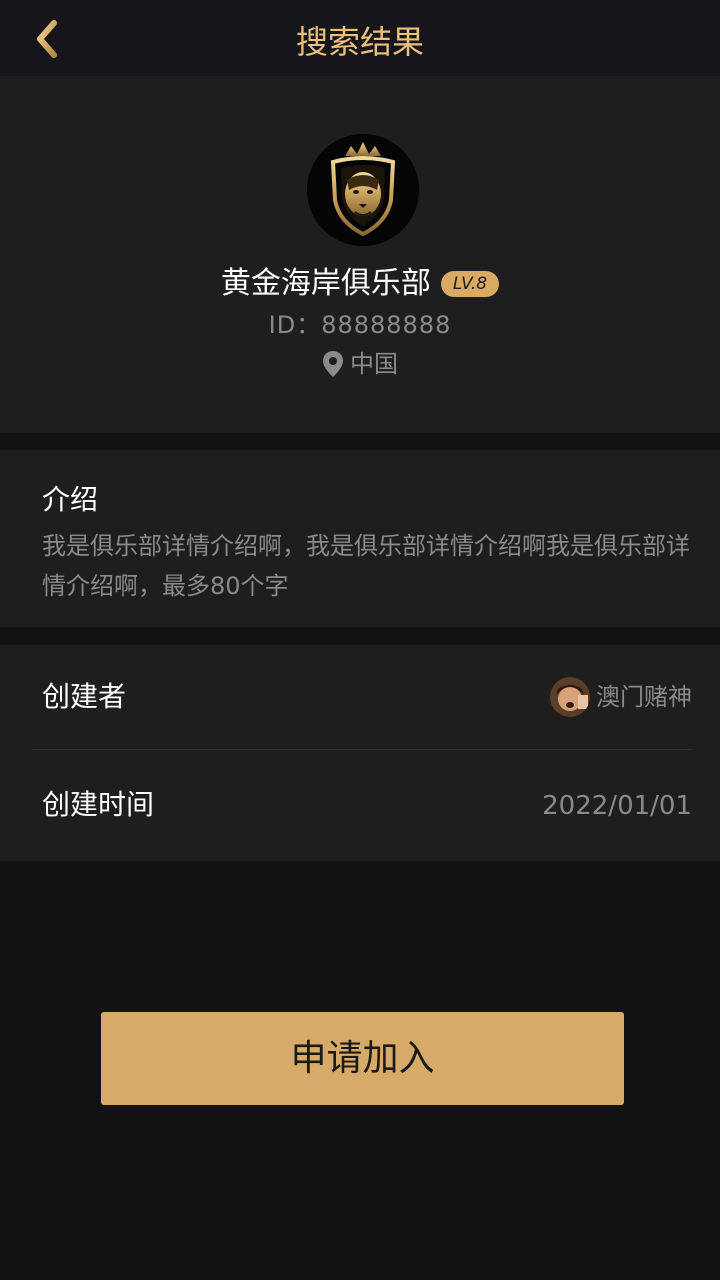 Image resolution: width=720 pixels, height=1280 pixels. I want to click on page-title: 搜索结果, so click(359, 42).